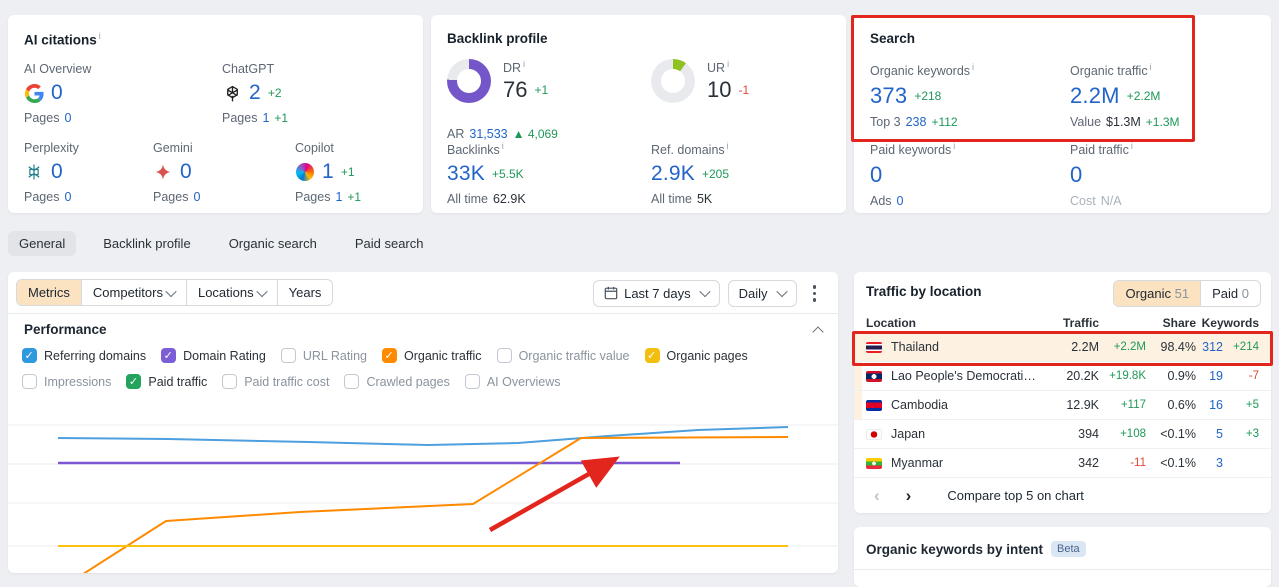  What do you see at coordinates (57, 171) in the screenshot?
I see `perplexity-value: 0` at bounding box center [57, 171].